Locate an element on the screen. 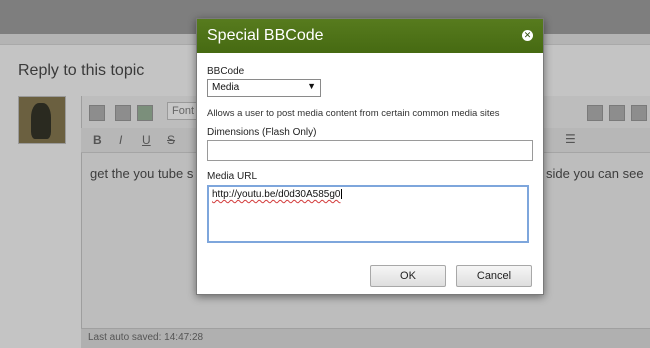  editor-text-left: get the you tube s is located at coordinates (142, 173).